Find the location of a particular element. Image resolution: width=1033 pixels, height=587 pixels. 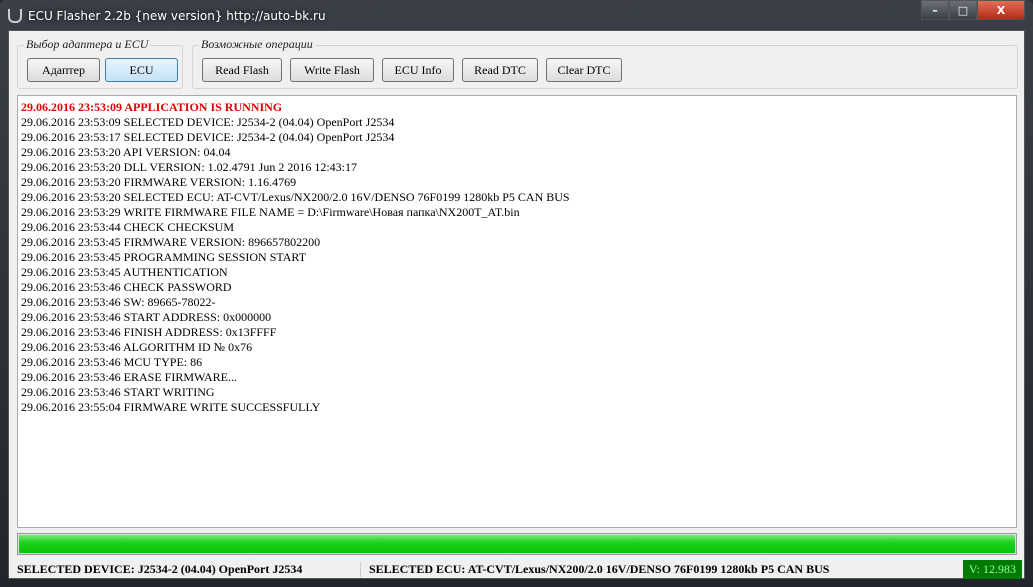

progress-bar is located at coordinates (517, 544).